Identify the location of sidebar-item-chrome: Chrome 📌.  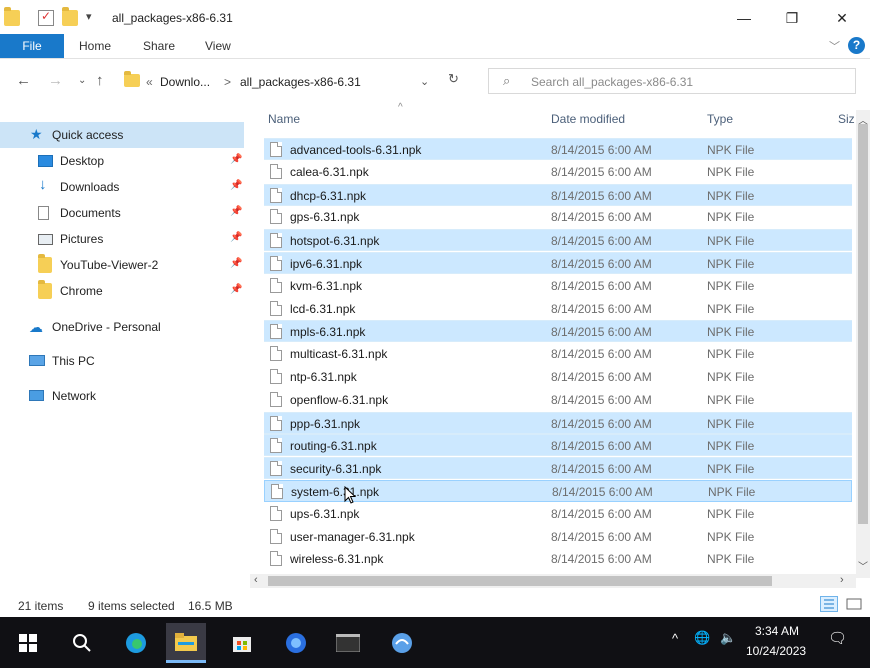
(122, 291).